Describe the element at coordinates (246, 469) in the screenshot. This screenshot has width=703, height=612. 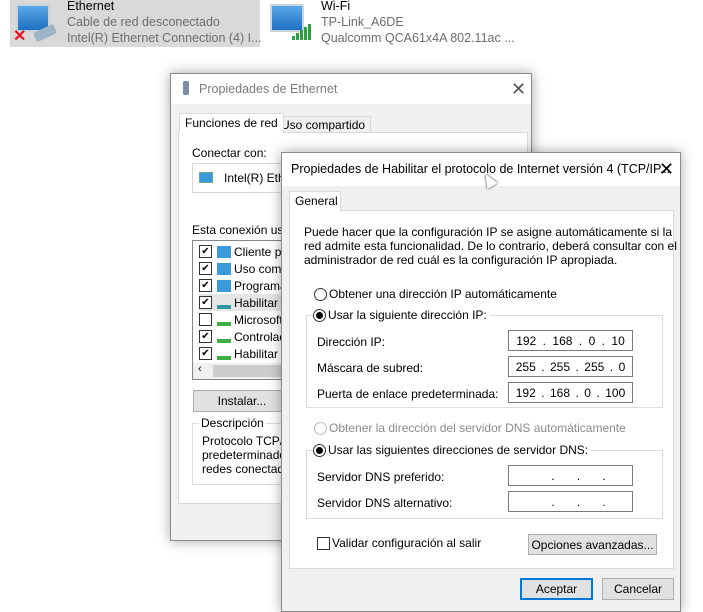
I see `description-text: redes conectada` at that location.